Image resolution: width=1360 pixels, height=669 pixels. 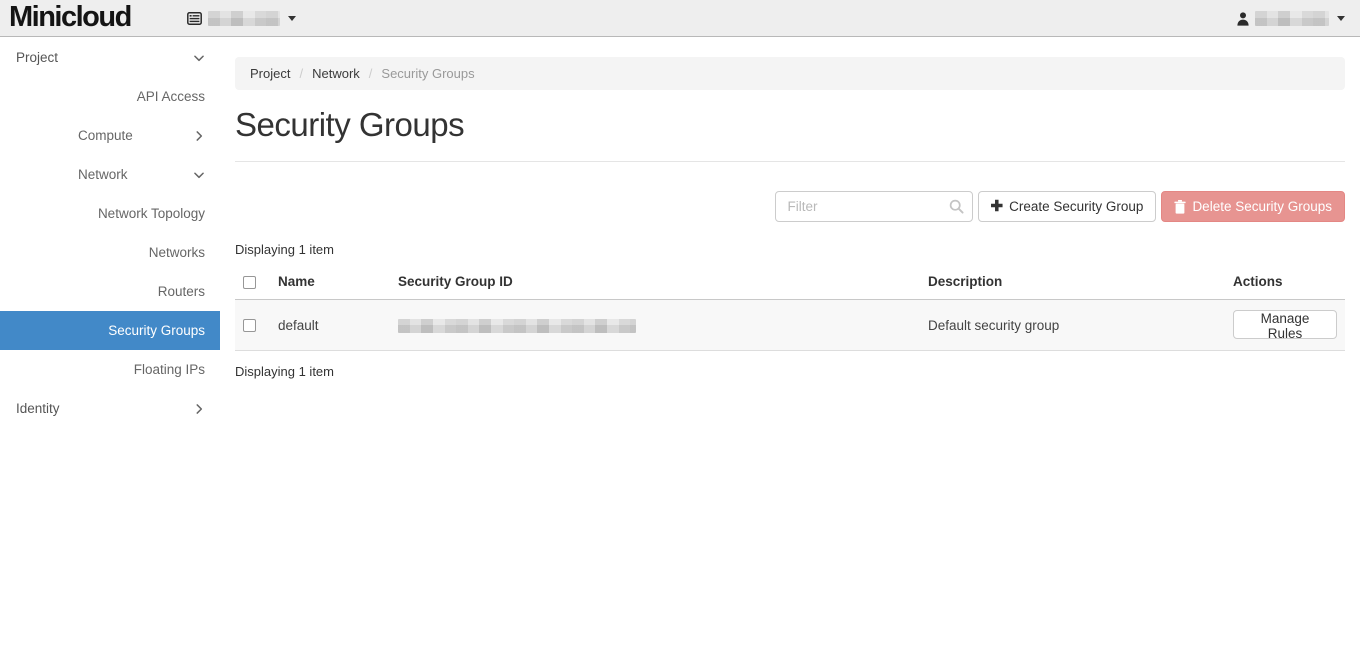 I want to click on sidebar-item-floating-ips: Floating IPs, so click(x=110, y=369).